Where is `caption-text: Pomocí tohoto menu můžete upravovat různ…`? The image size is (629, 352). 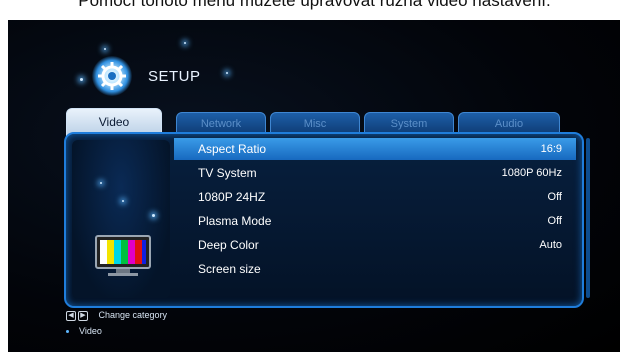
caption-text: Pomocí tohoto menu můžete upravovat různ… is located at coordinates (314, 5).